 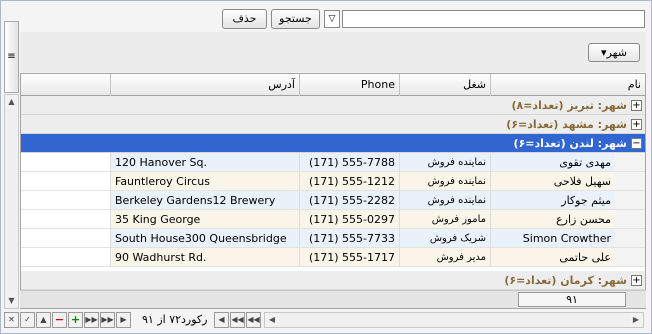 I want to click on header-phone: Phone, so click(x=349, y=85).